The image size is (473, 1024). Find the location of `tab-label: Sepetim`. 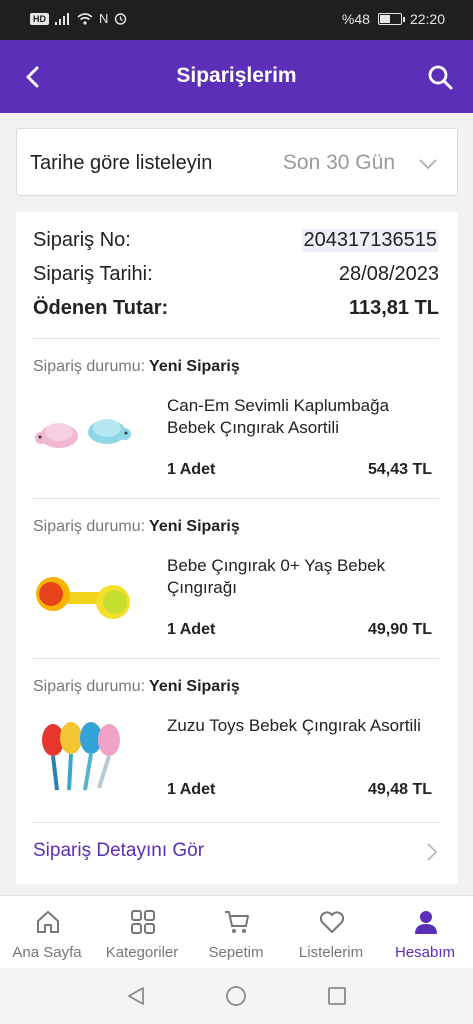

tab-label: Sepetim is located at coordinates (236, 952).